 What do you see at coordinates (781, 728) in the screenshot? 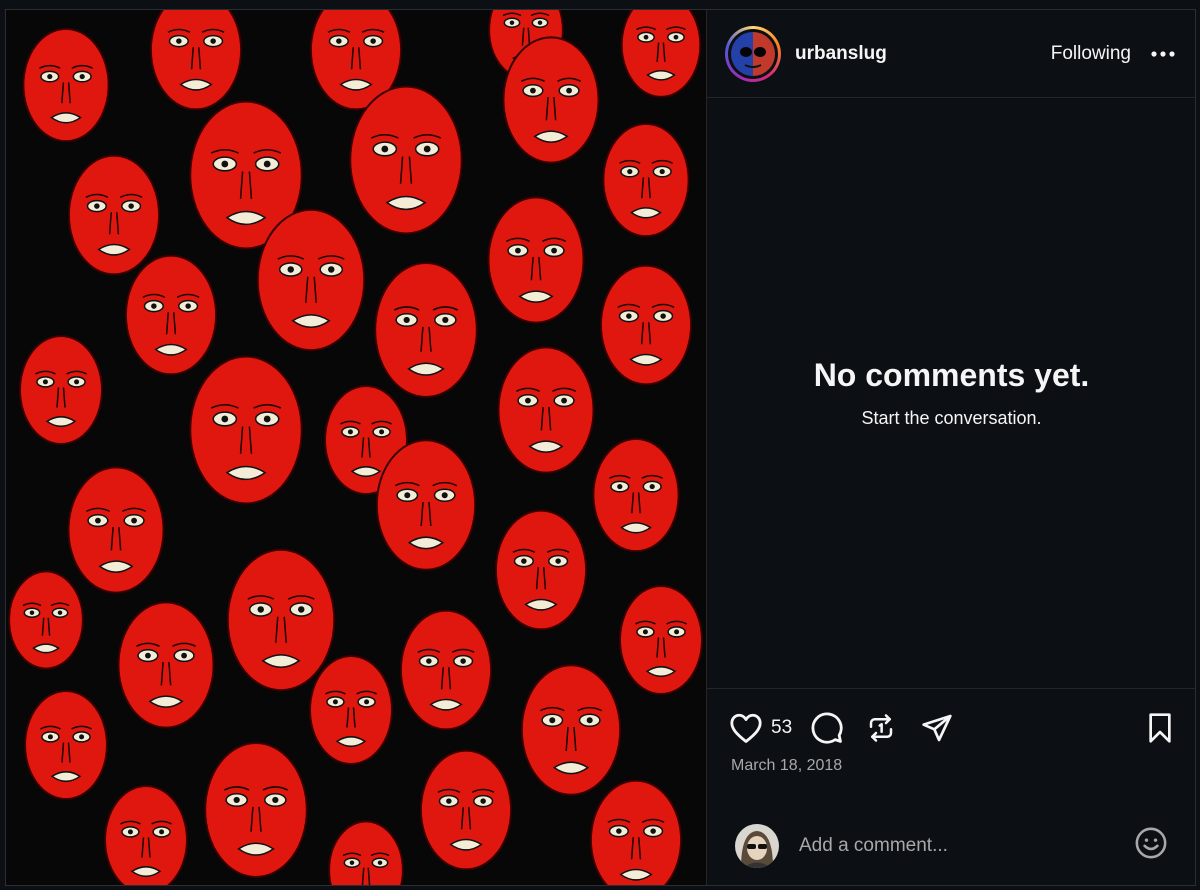
I see `like-count: 53` at bounding box center [781, 728].